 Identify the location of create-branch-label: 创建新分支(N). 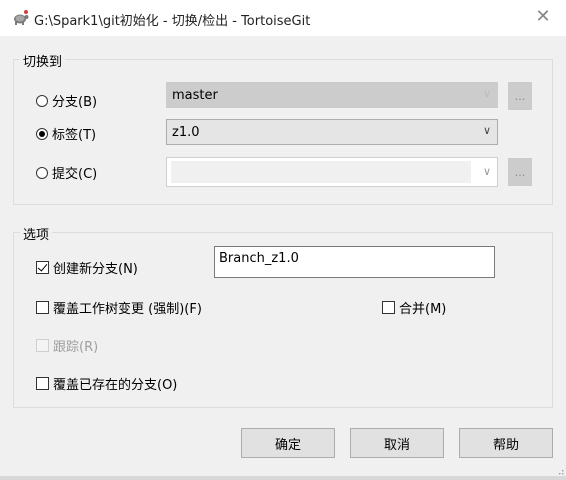
(95, 269).